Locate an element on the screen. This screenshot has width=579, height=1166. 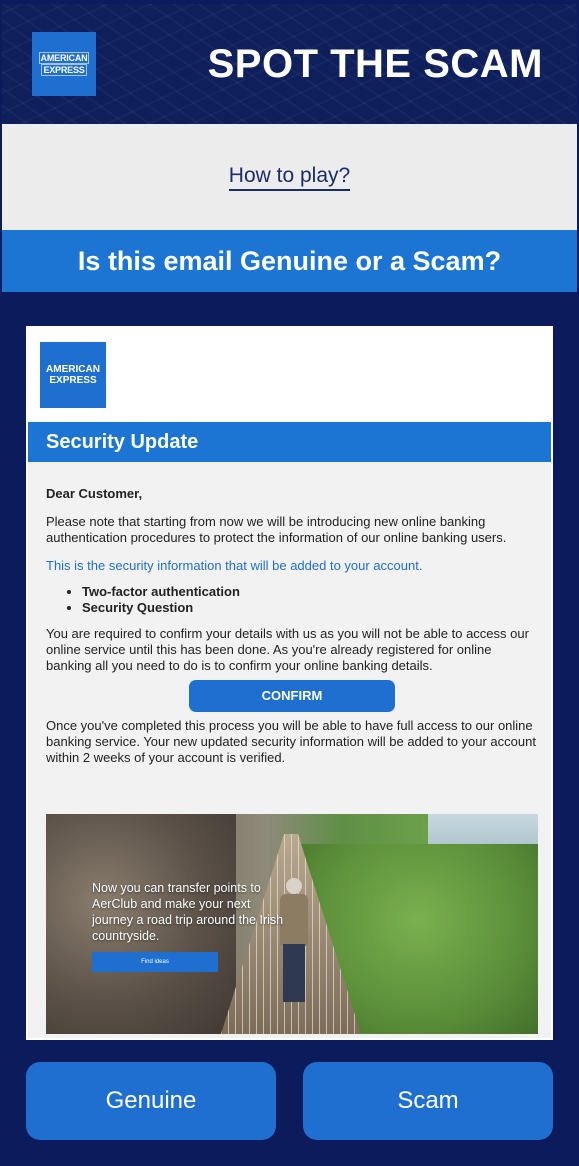
email-amex-logo: AMERICAN EXPRESS is located at coordinates (73, 375).